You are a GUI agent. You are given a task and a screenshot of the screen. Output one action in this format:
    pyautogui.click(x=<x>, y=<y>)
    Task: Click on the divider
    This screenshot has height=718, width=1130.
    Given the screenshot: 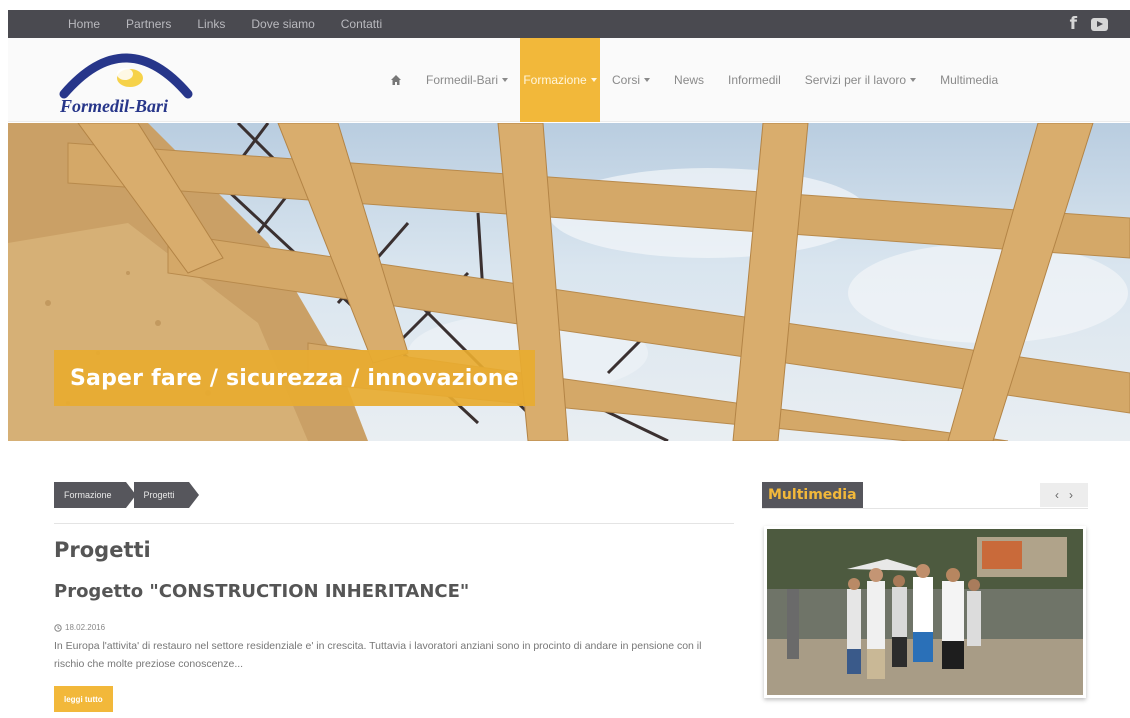 What is the action you would take?
    pyautogui.click(x=394, y=523)
    